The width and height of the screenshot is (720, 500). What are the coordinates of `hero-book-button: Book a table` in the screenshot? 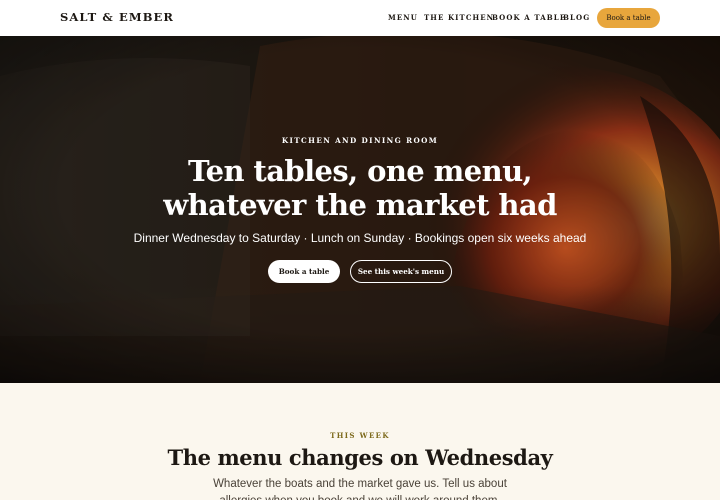 It's located at (304, 271).